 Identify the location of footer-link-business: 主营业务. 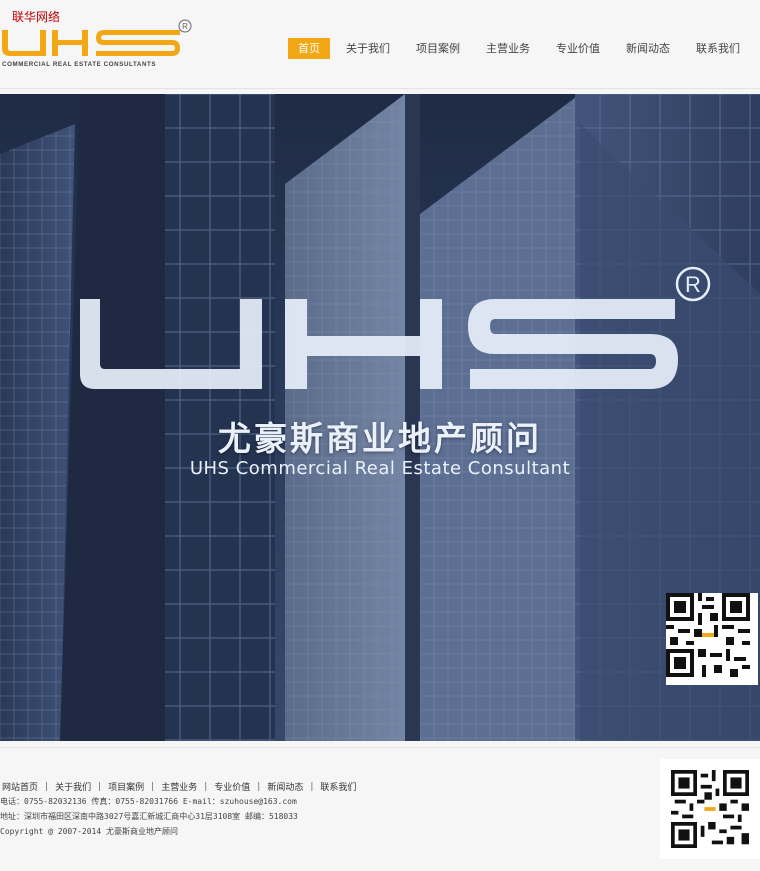
(179, 786).